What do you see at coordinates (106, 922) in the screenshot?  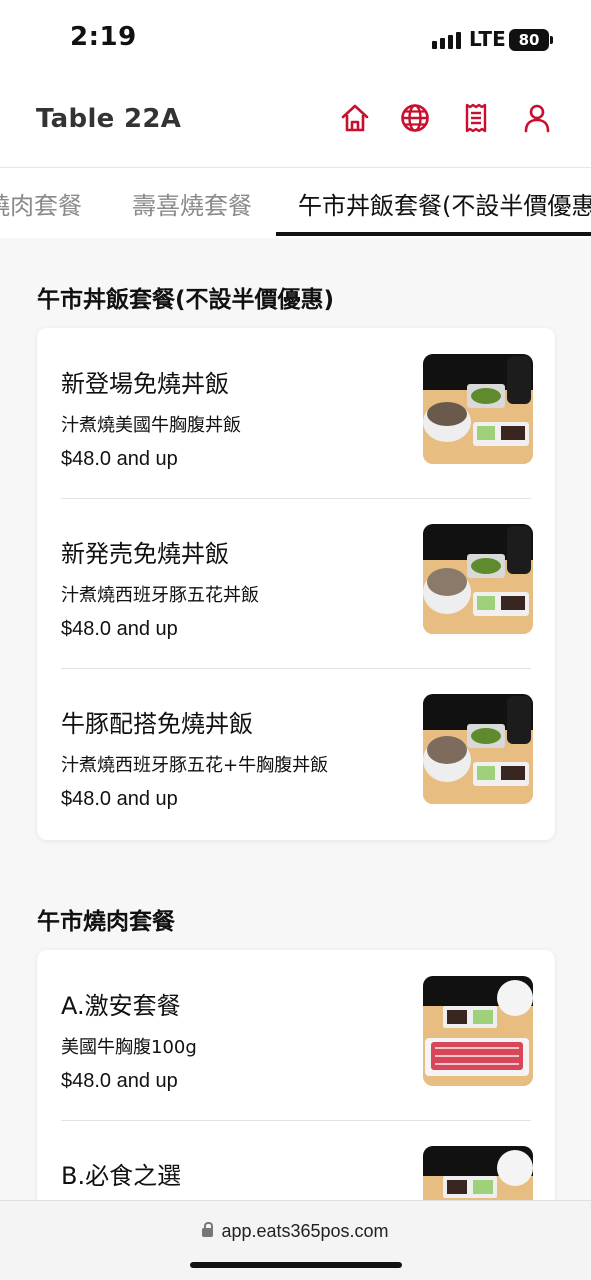 I see `section-title: 午市燒肉套餐` at bounding box center [106, 922].